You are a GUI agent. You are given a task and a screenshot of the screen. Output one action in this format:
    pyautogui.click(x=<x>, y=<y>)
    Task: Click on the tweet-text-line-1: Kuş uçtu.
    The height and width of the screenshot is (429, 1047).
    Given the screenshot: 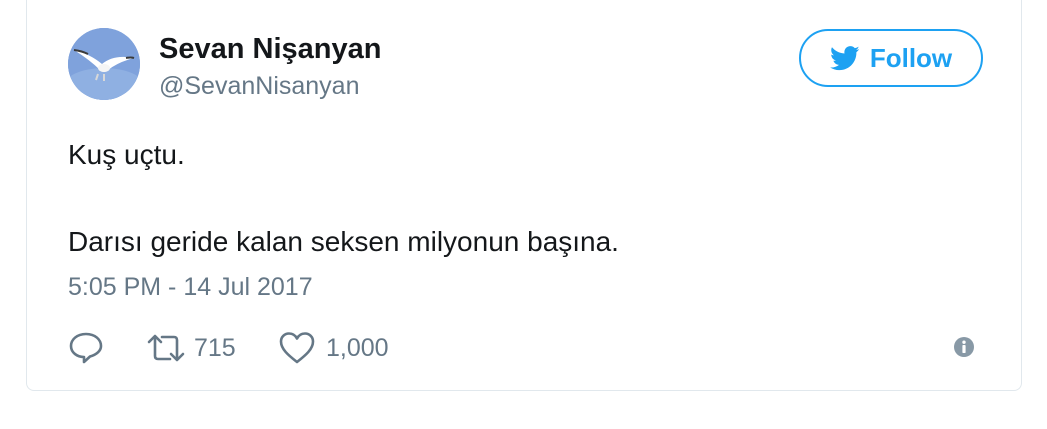 What is the action you would take?
    pyautogui.click(x=126, y=154)
    